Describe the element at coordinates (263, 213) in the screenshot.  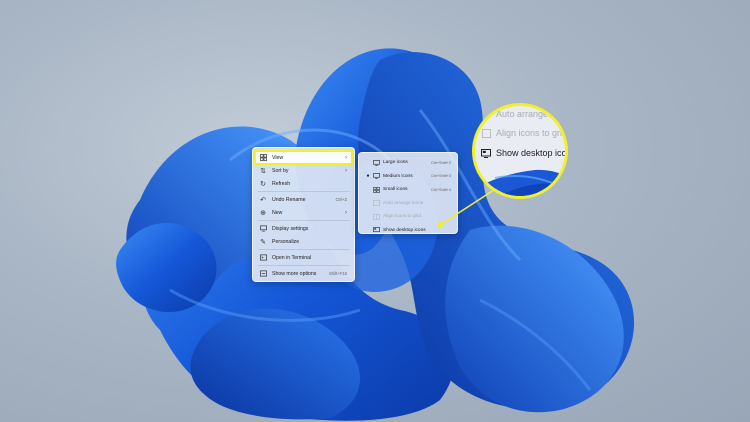
I see `plus-icon: ⊕` at that location.